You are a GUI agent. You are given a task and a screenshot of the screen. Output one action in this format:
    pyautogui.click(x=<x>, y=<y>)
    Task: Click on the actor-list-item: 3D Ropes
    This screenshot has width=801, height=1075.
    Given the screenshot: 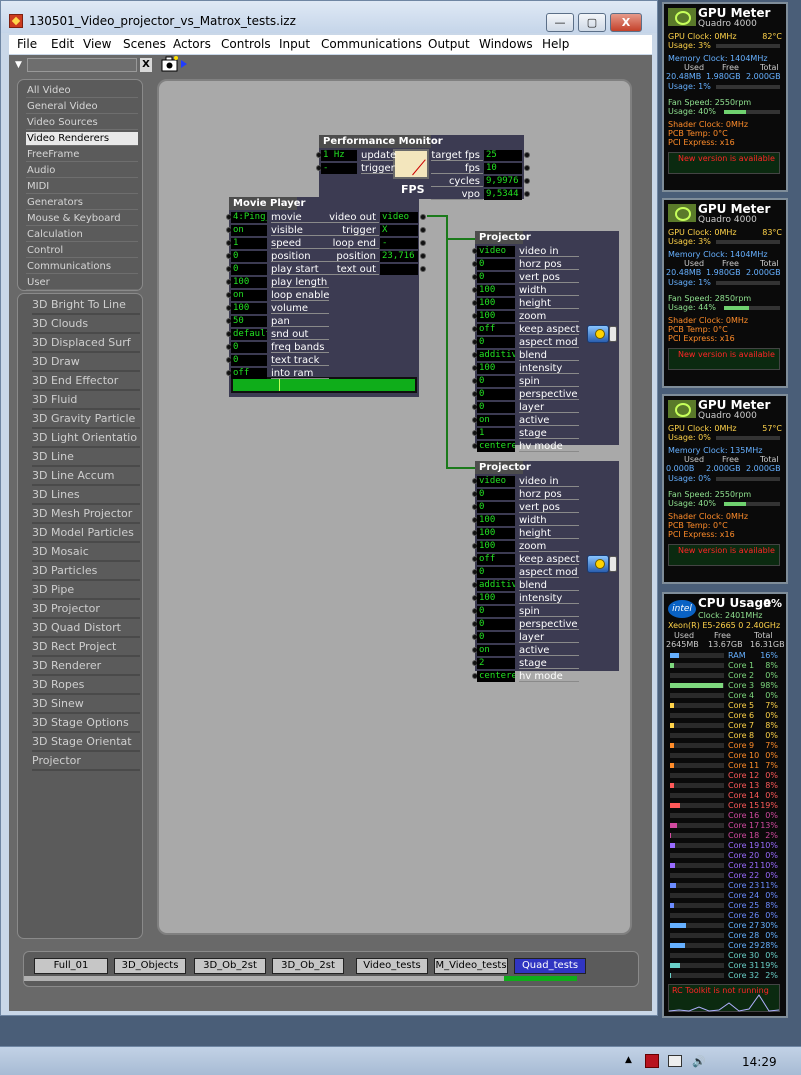 What is the action you would take?
    pyautogui.click(x=86, y=686)
    